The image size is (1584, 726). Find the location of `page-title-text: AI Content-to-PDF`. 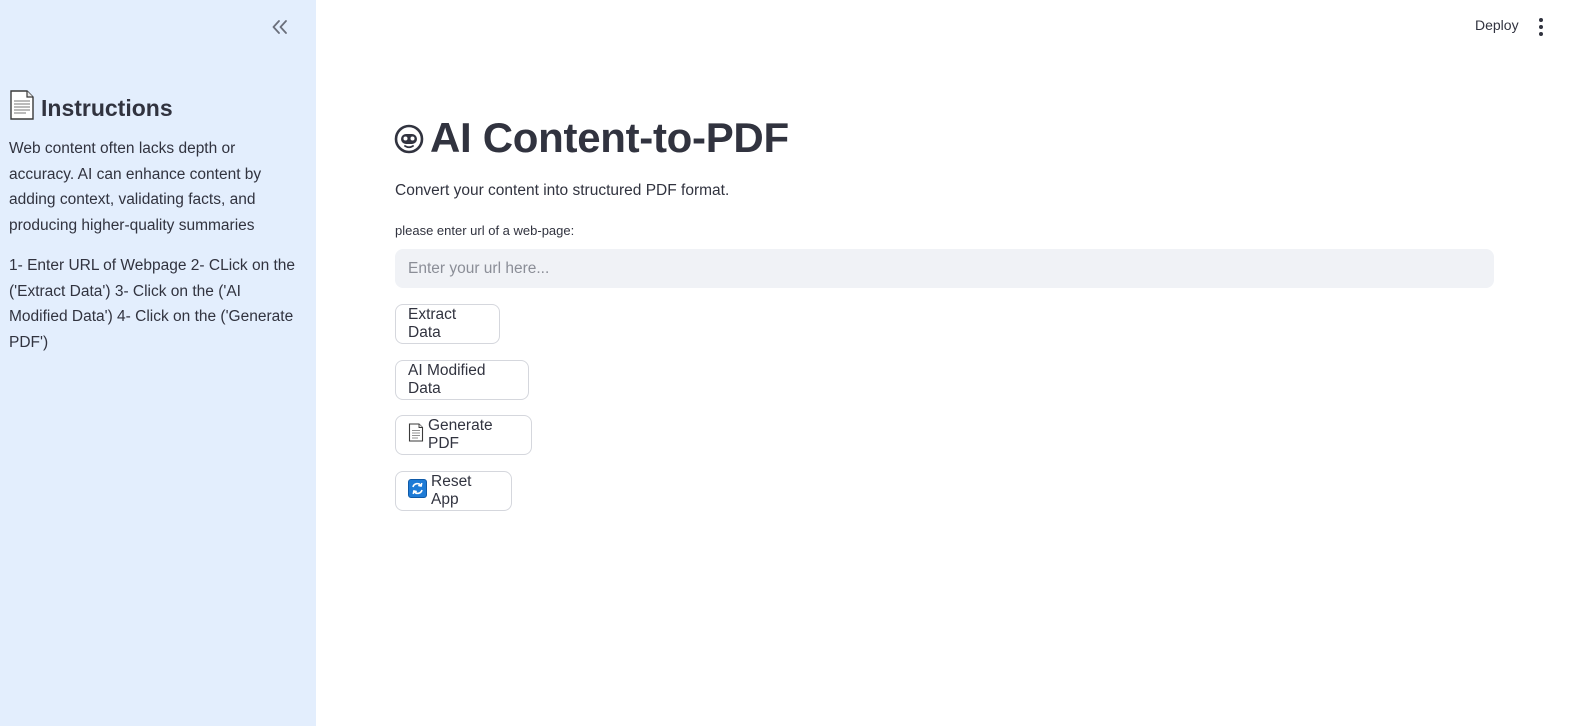

page-title-text: AI Content-to-PDF is located at coordinates (609, 137).